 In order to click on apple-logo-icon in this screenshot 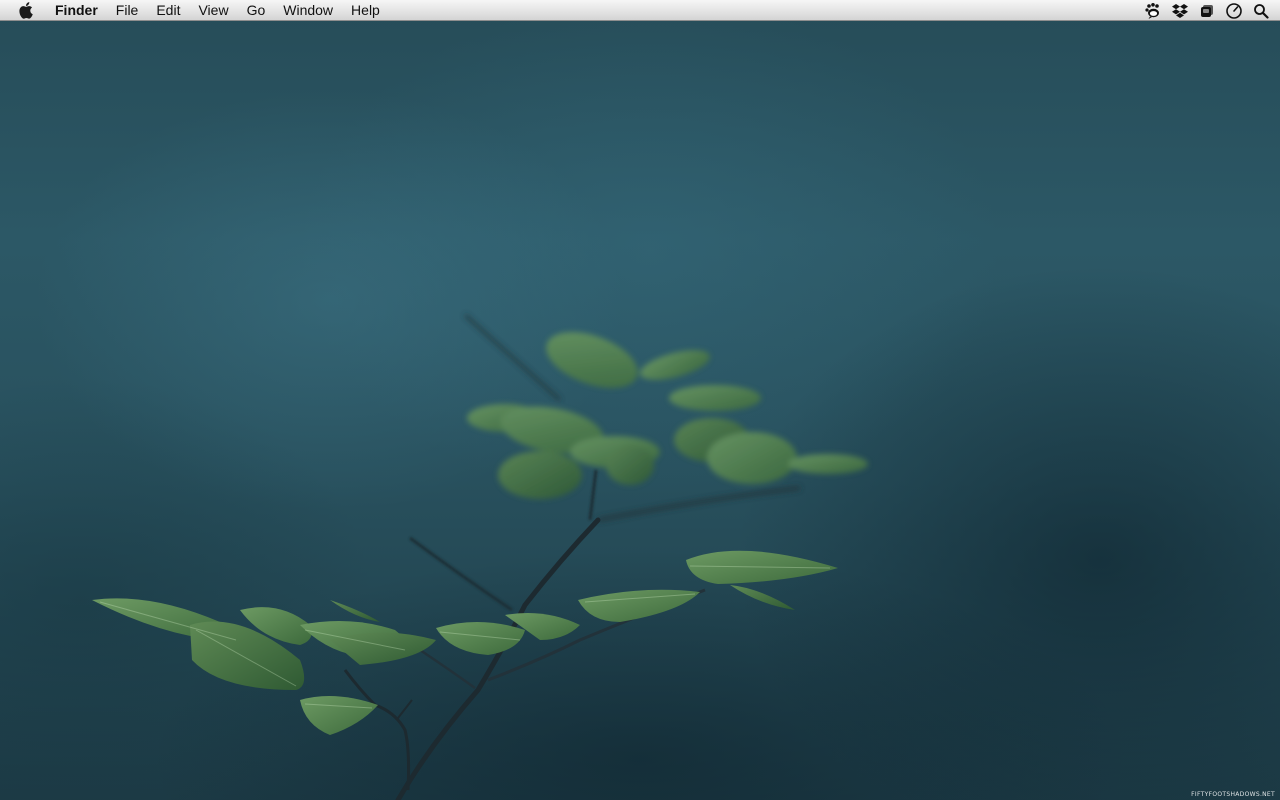, I will do `click(27, 10)`.